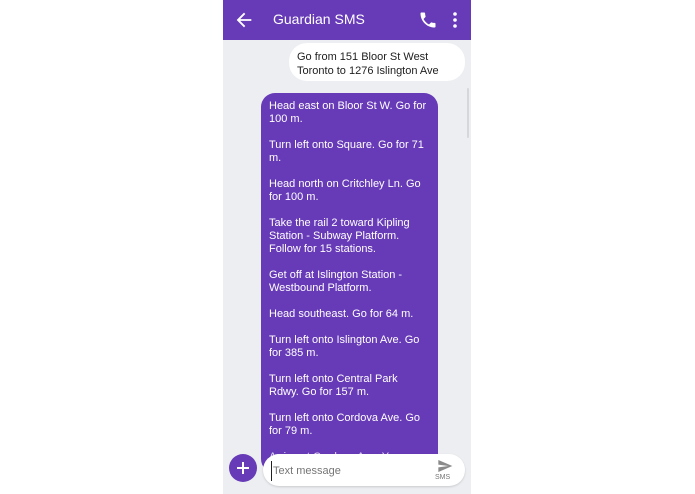 Image resolution: width=695 pixels, height=494 pixels. I want to click on message-composer: SMS, so click(364, 470).